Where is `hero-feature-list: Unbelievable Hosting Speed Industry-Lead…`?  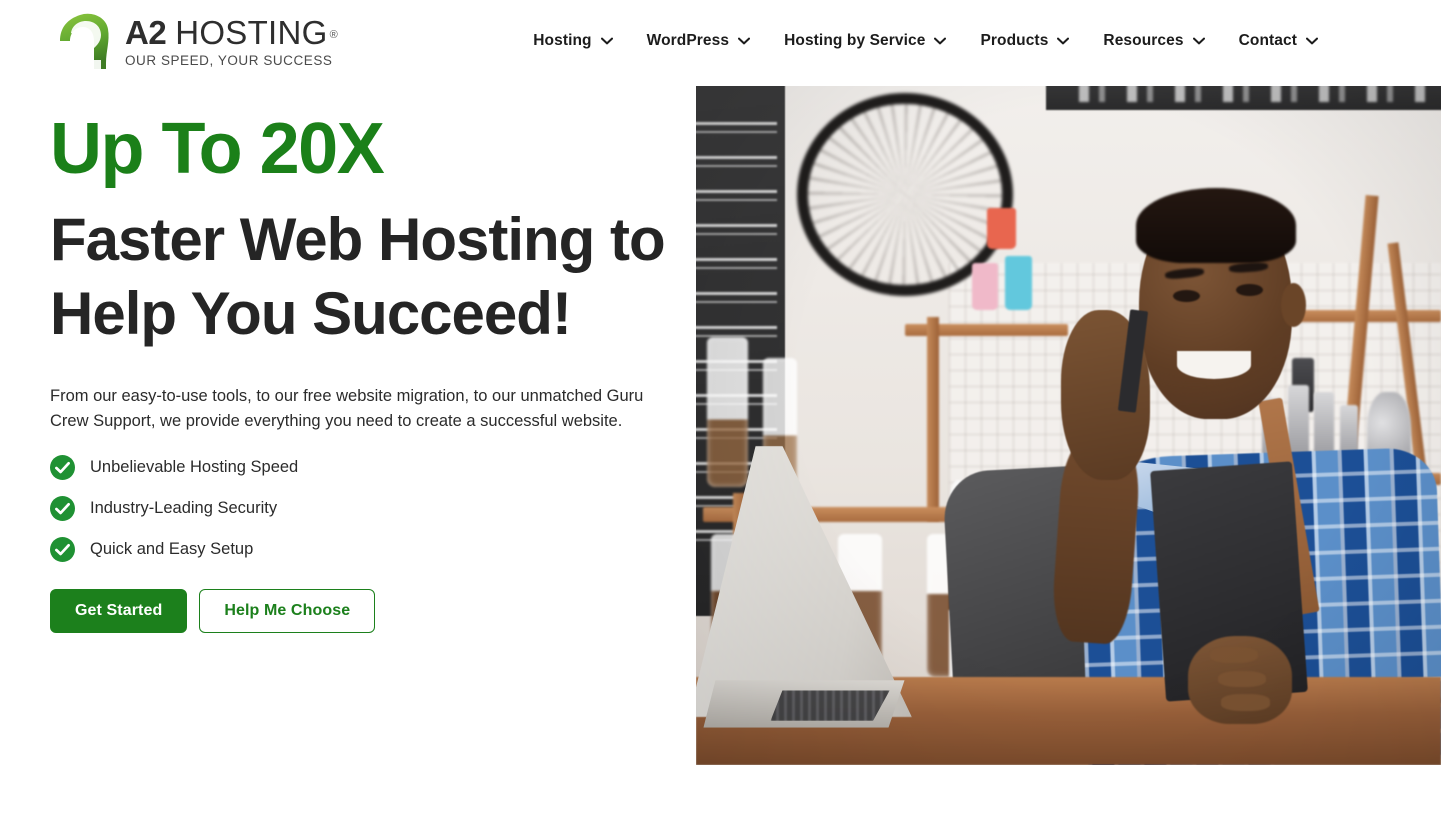
hero-feature-list: Unbelievable Hosting Speed Industry-Lead… is located at coordinates (370, 509).